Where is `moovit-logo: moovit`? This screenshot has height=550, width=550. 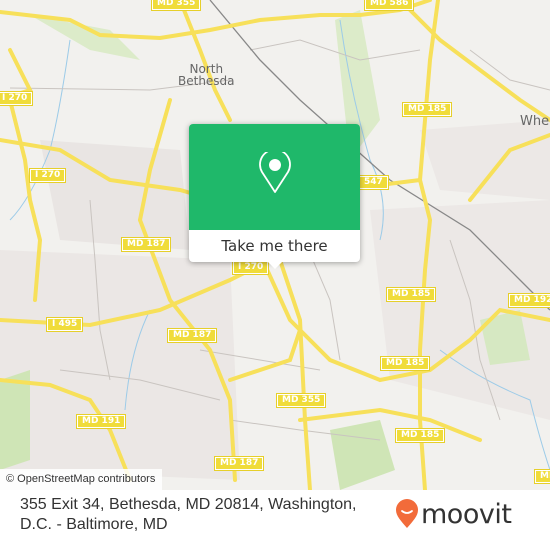
moovit-logo: moovit is located at coordinates (453, 514).